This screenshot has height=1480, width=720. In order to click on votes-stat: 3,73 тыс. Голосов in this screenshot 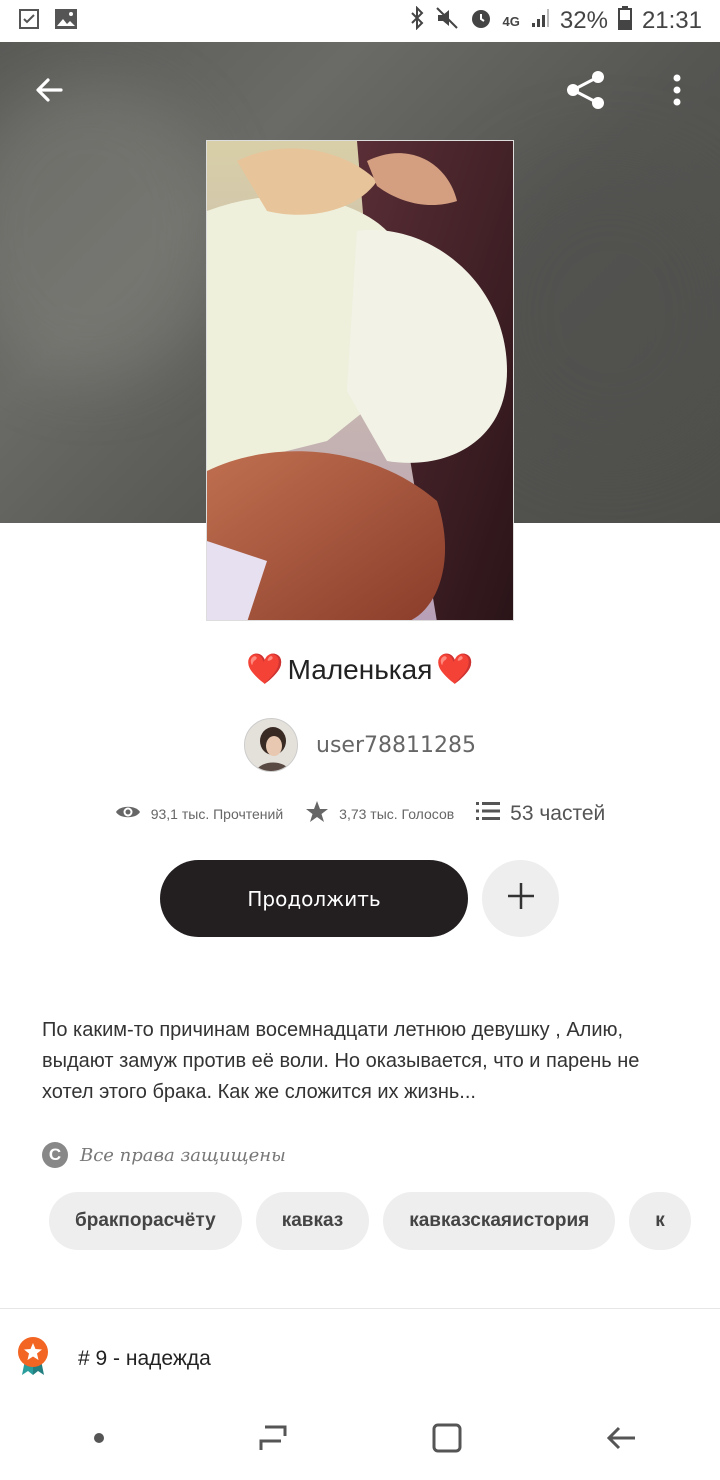, I will do `click(379, 813)`.